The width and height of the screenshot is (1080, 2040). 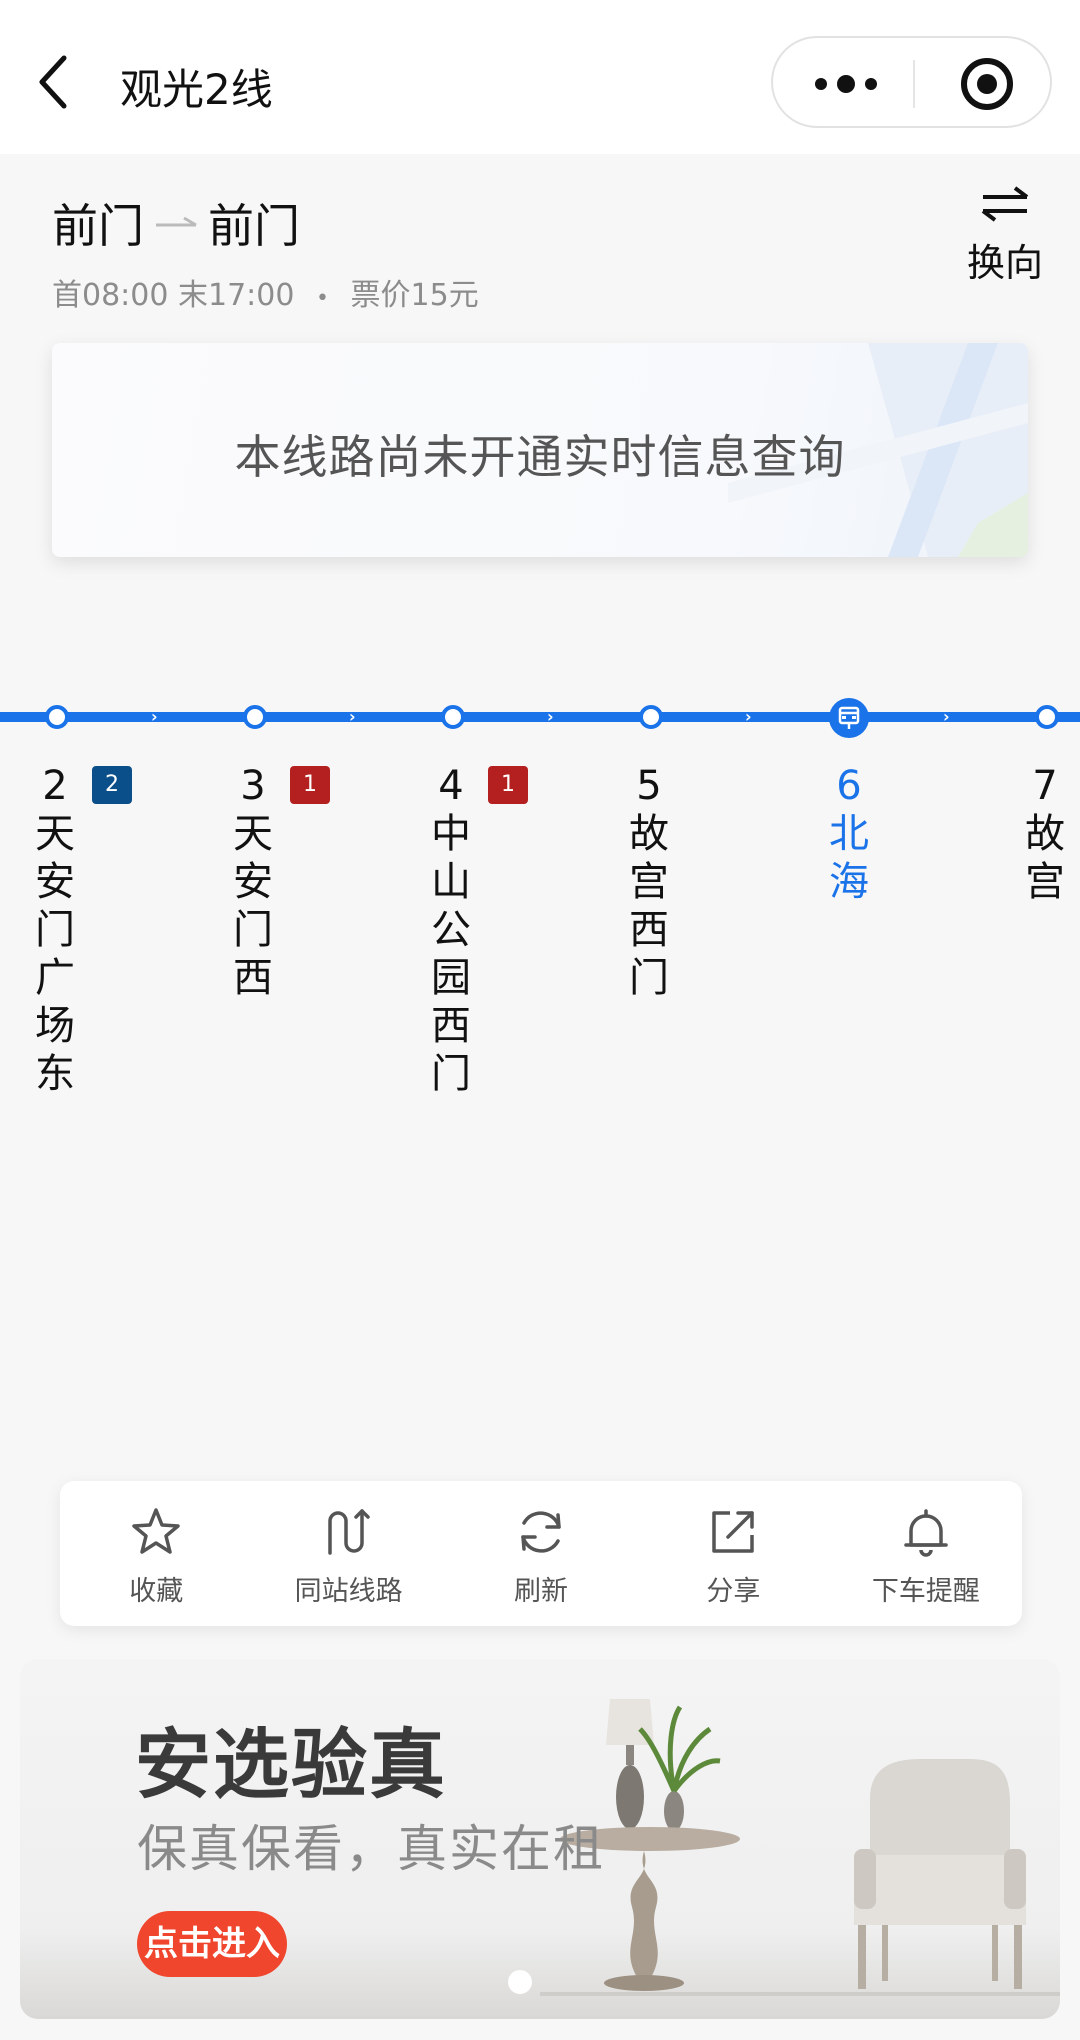 I want to click on stop-item: 7 故宫, so click(x=1045, y=835).